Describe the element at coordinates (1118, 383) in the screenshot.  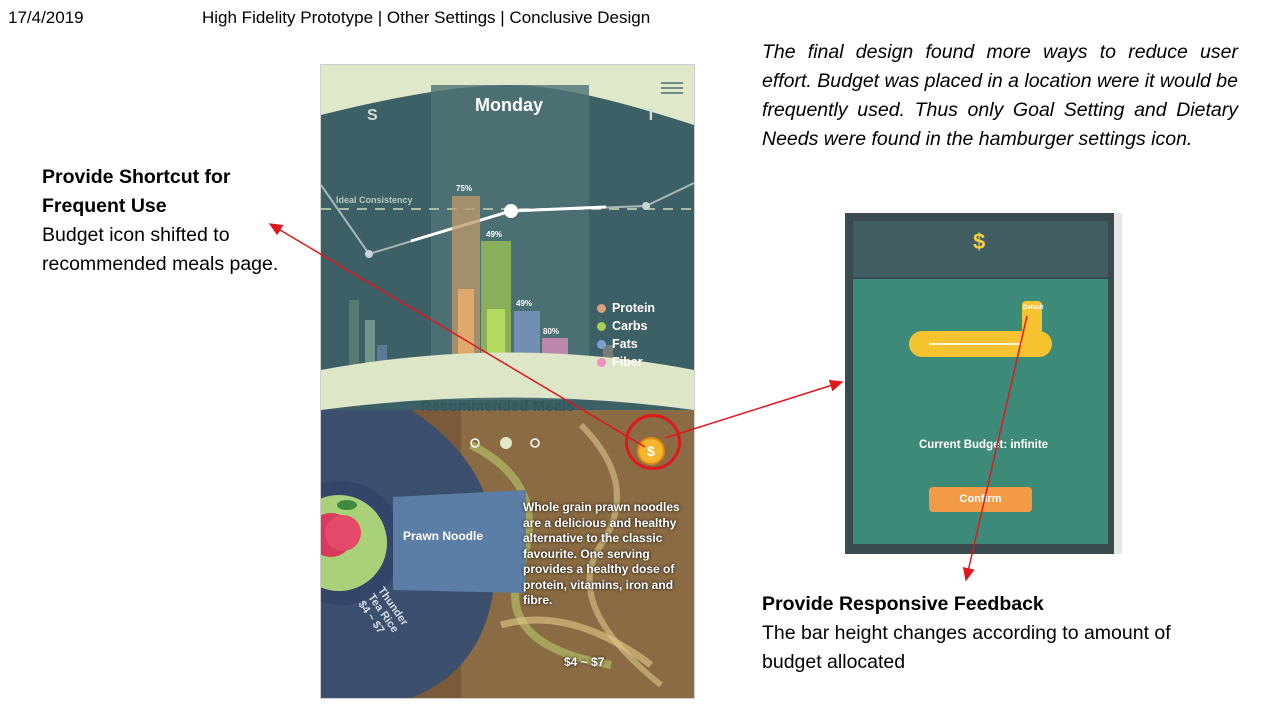
I see `popup-edge` at that location.